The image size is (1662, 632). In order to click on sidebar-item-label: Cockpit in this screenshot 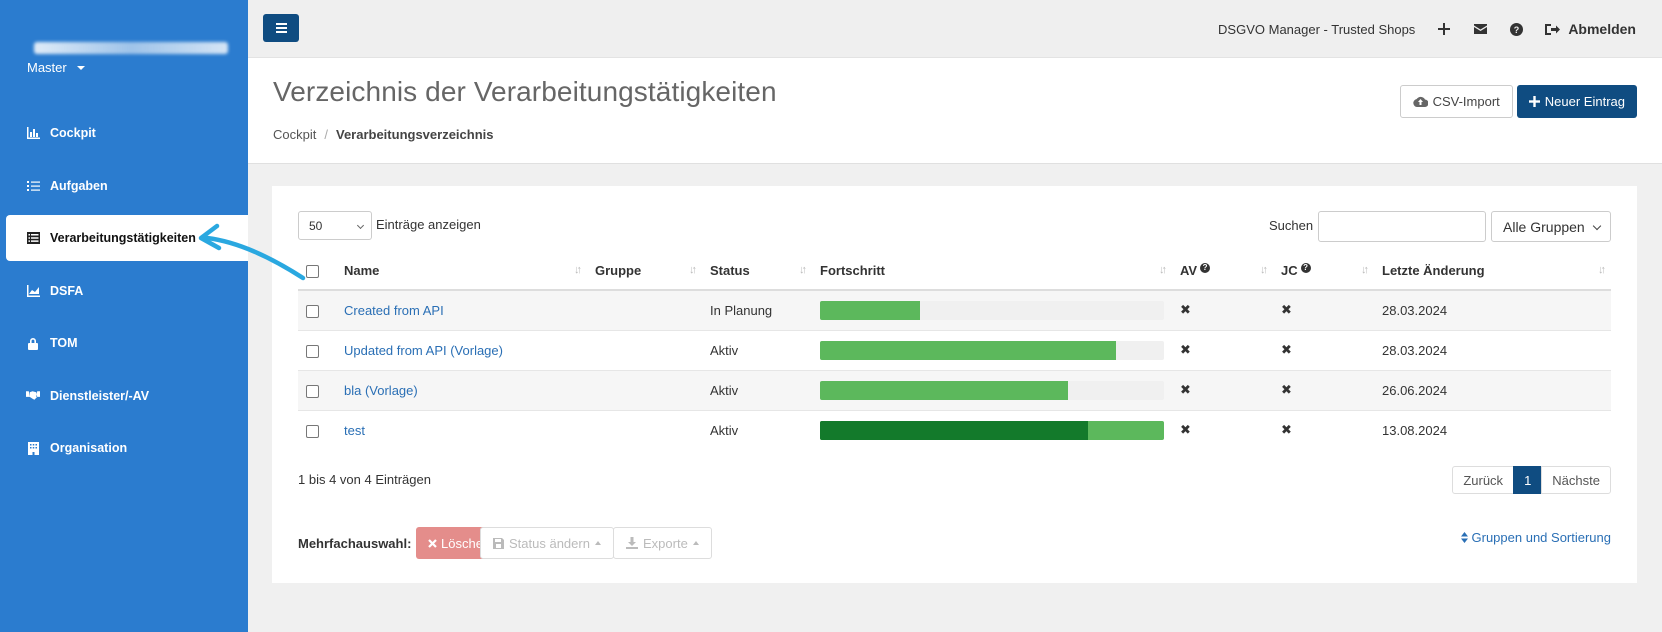, I will do `click(73, 133)`.